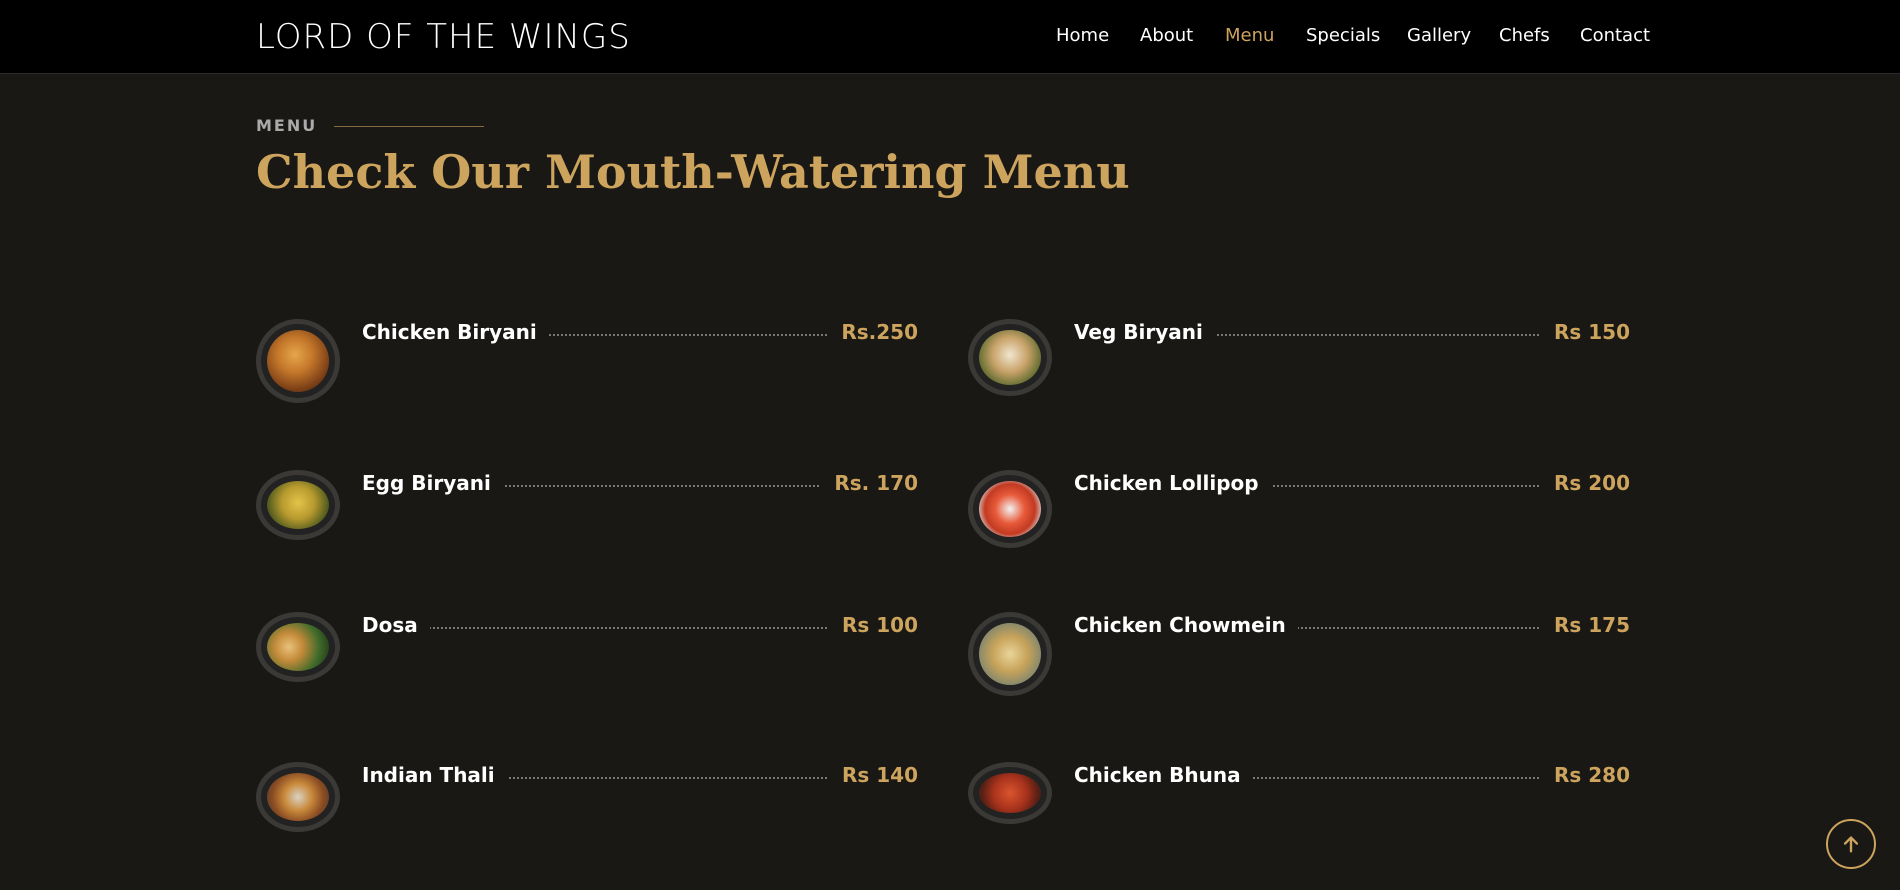 This screenshot has height=890, width=1900. Describe the element at coordinates (869, 483) in the screenshot. I see `menu-item-price: Rs. 170` at that location.